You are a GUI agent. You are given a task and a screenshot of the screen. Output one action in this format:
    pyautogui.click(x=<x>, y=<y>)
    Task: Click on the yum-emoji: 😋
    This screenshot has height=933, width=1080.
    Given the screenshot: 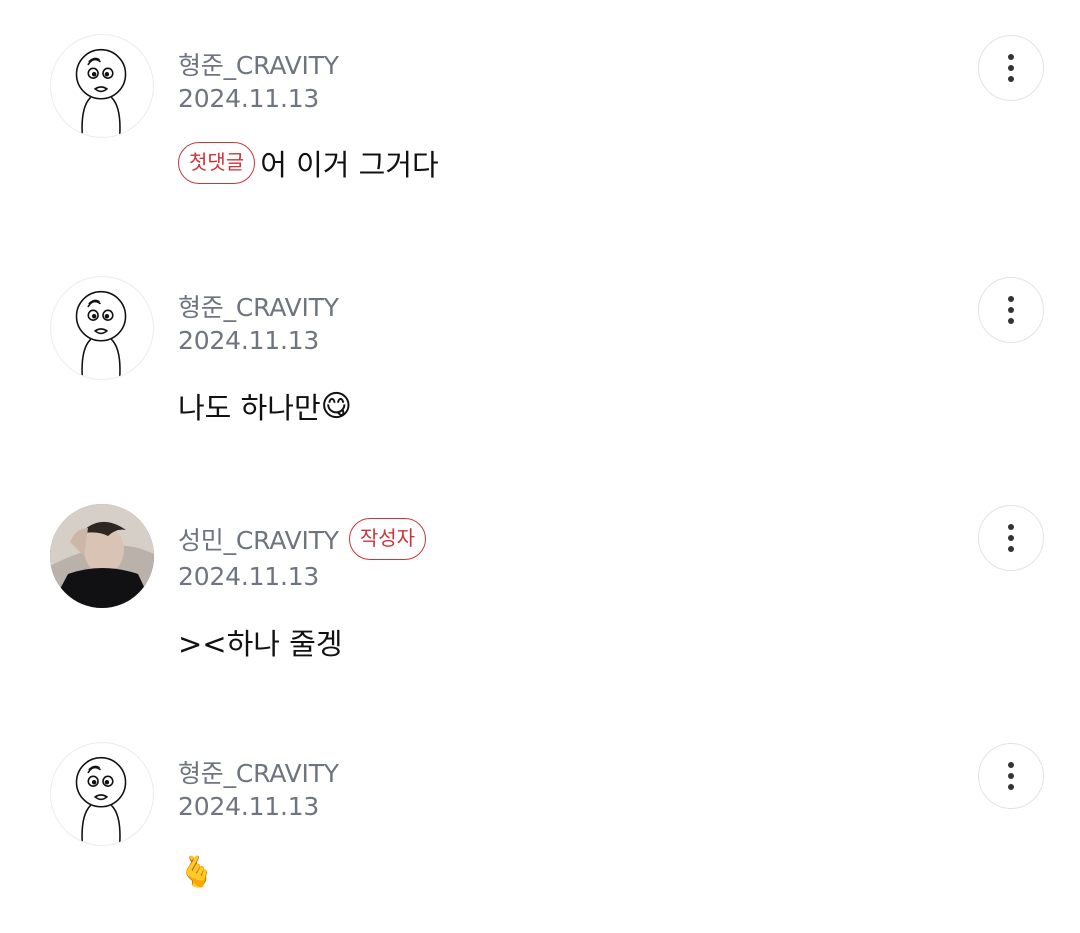 What is the action you would take?
    pyautogui.click(x=336, y=406)
    